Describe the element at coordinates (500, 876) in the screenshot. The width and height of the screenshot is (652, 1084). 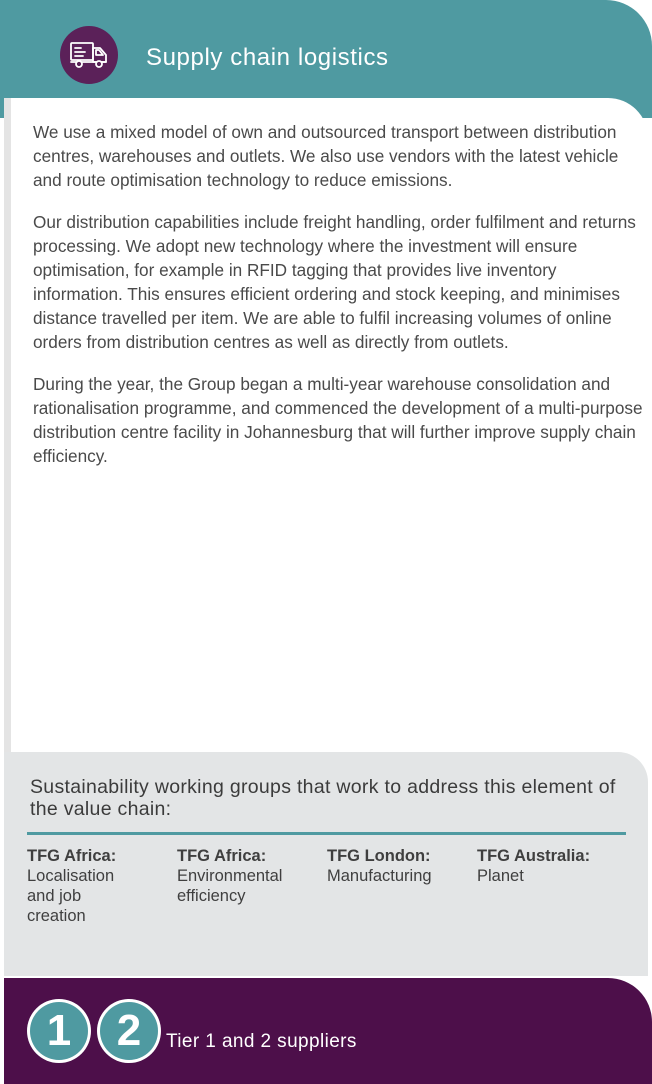
I see `working-group-text: Planet` at that location.